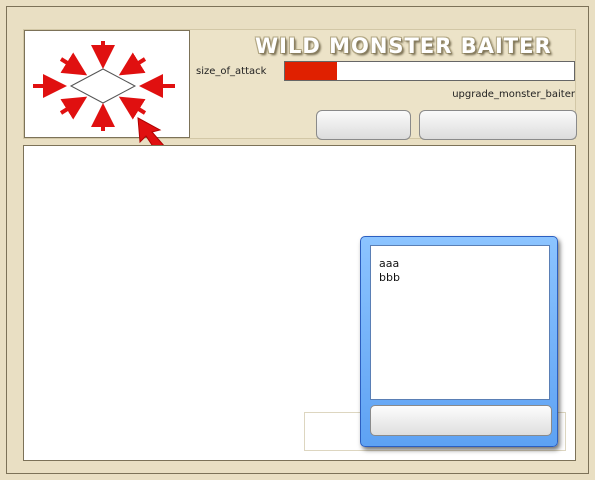  Describe the element at coordinates (513, 94) in the screenshot. I see `upgrade-monster-baiter-label: upgrade_monster_baiter` at that location.